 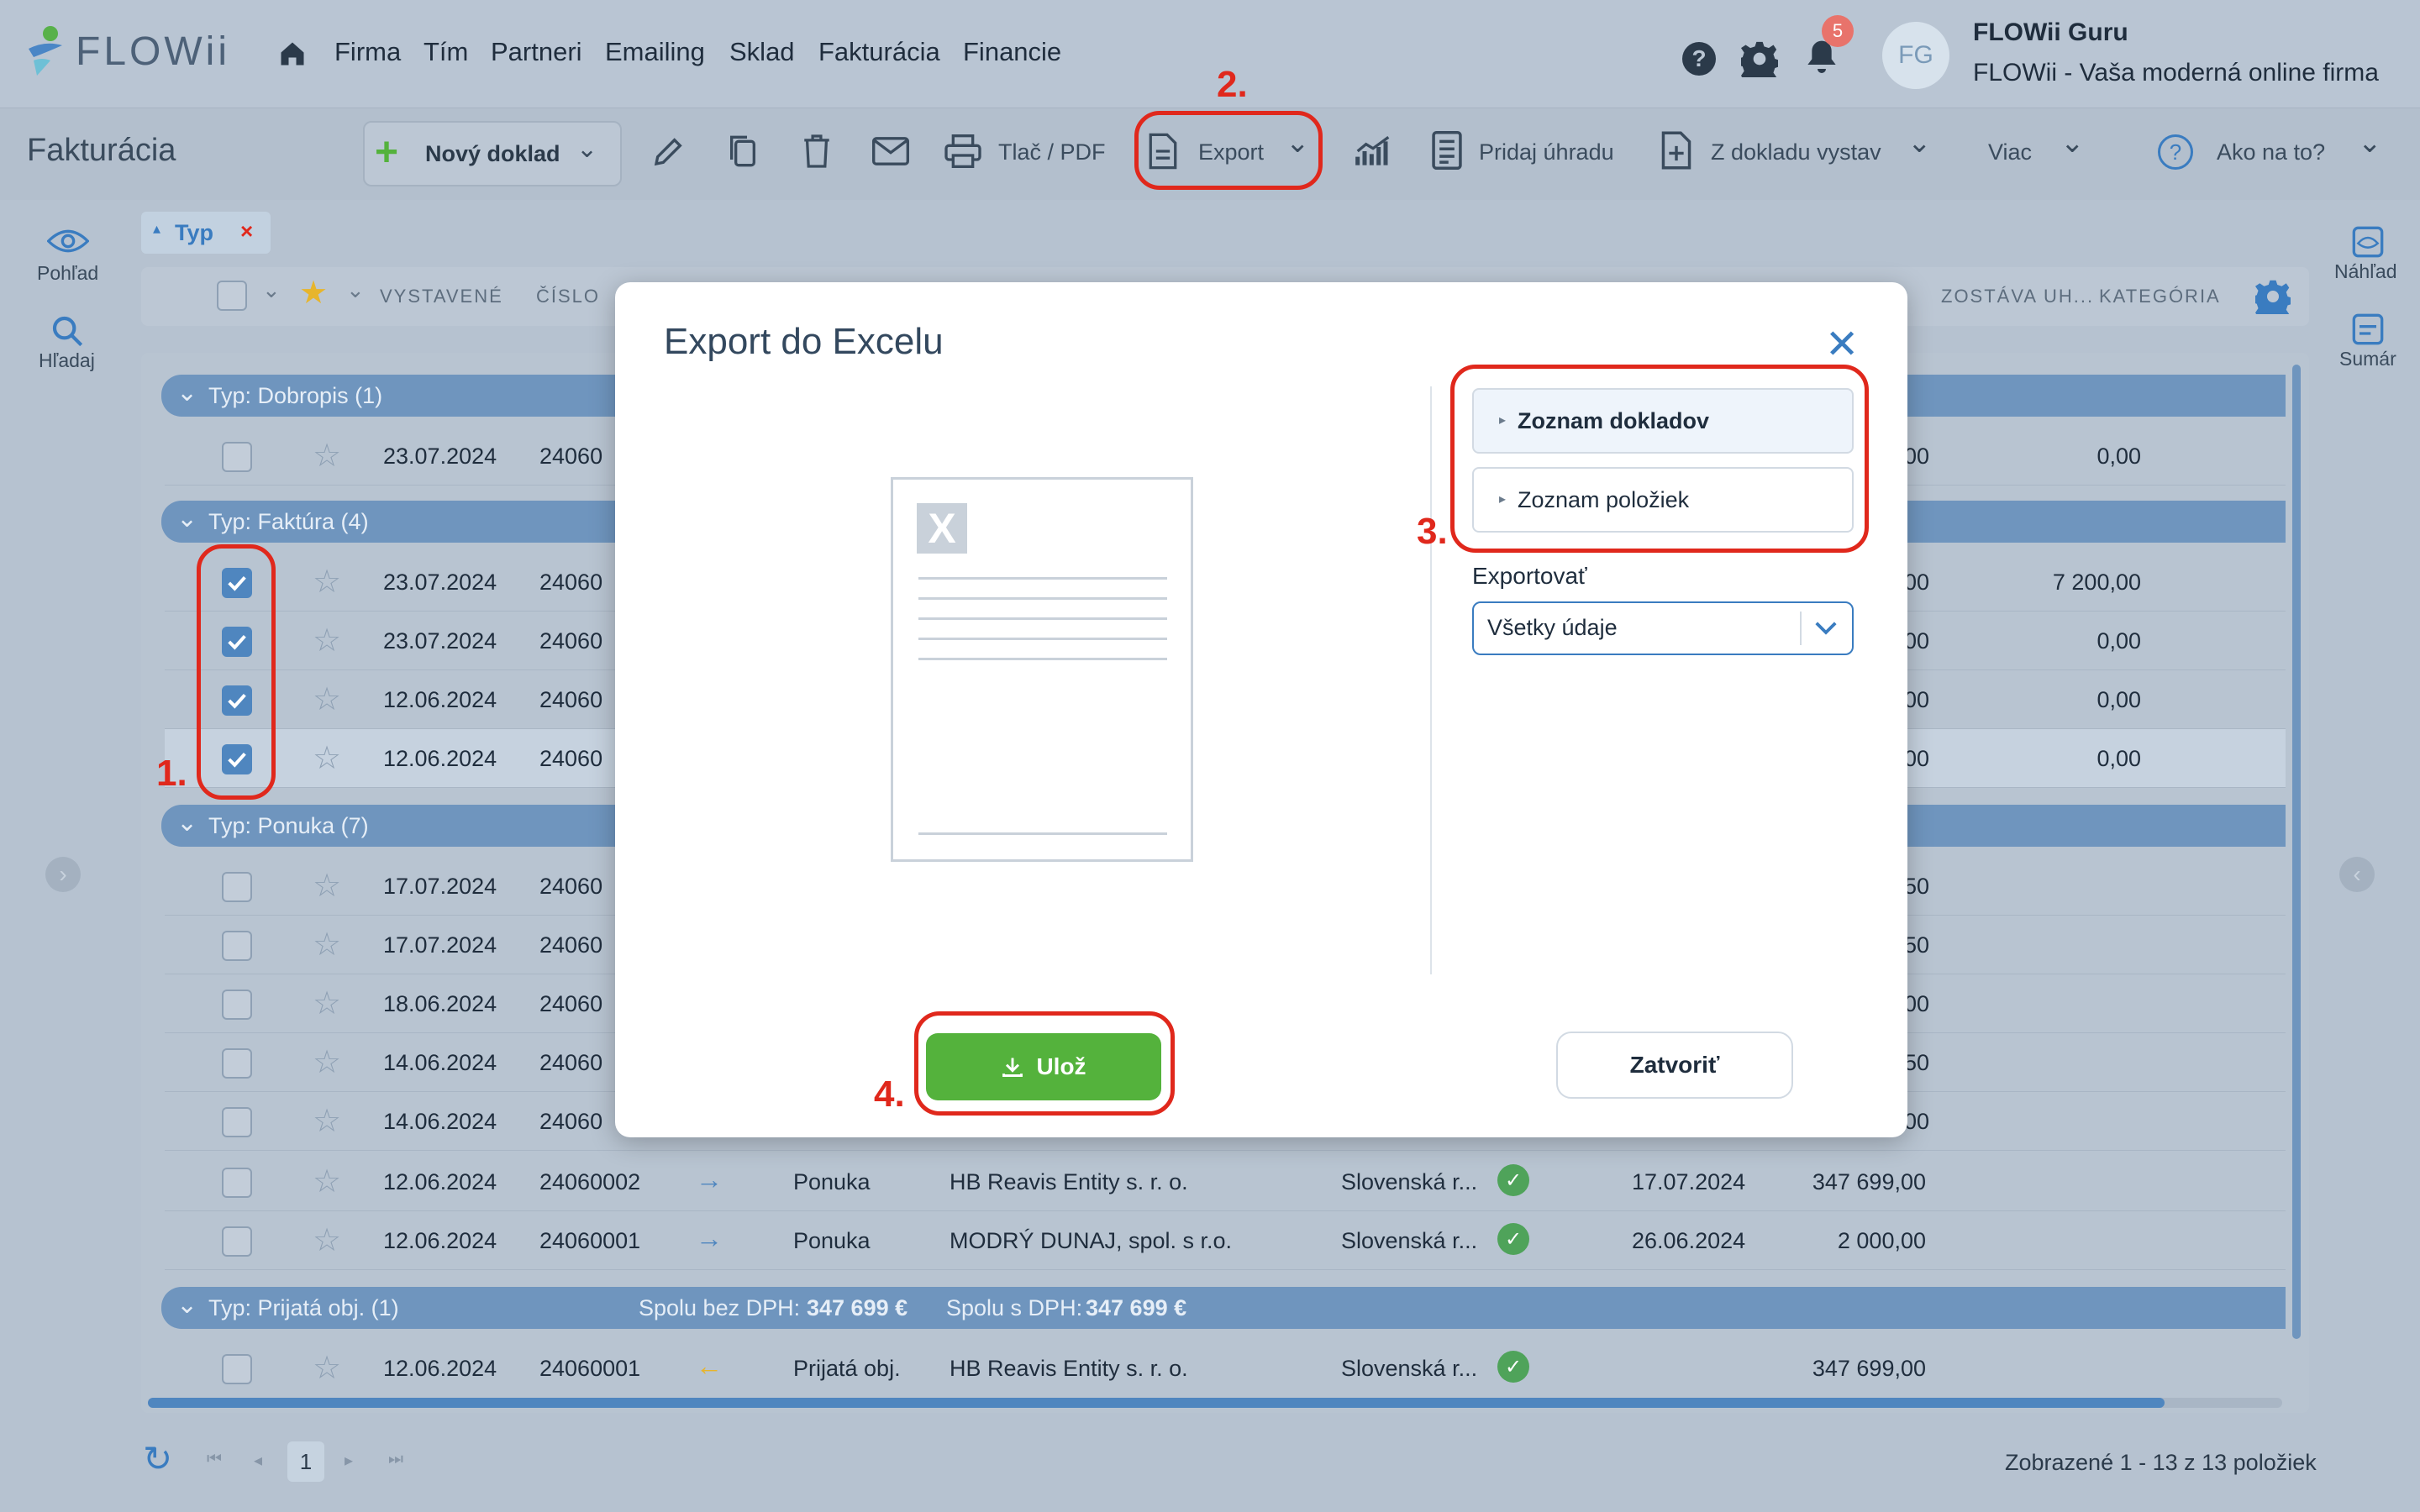 What do you see at coordinates (396, 1459) in the screenshot?
I see `last-page-icon: ⏭` at bounding box center [396, 1459].